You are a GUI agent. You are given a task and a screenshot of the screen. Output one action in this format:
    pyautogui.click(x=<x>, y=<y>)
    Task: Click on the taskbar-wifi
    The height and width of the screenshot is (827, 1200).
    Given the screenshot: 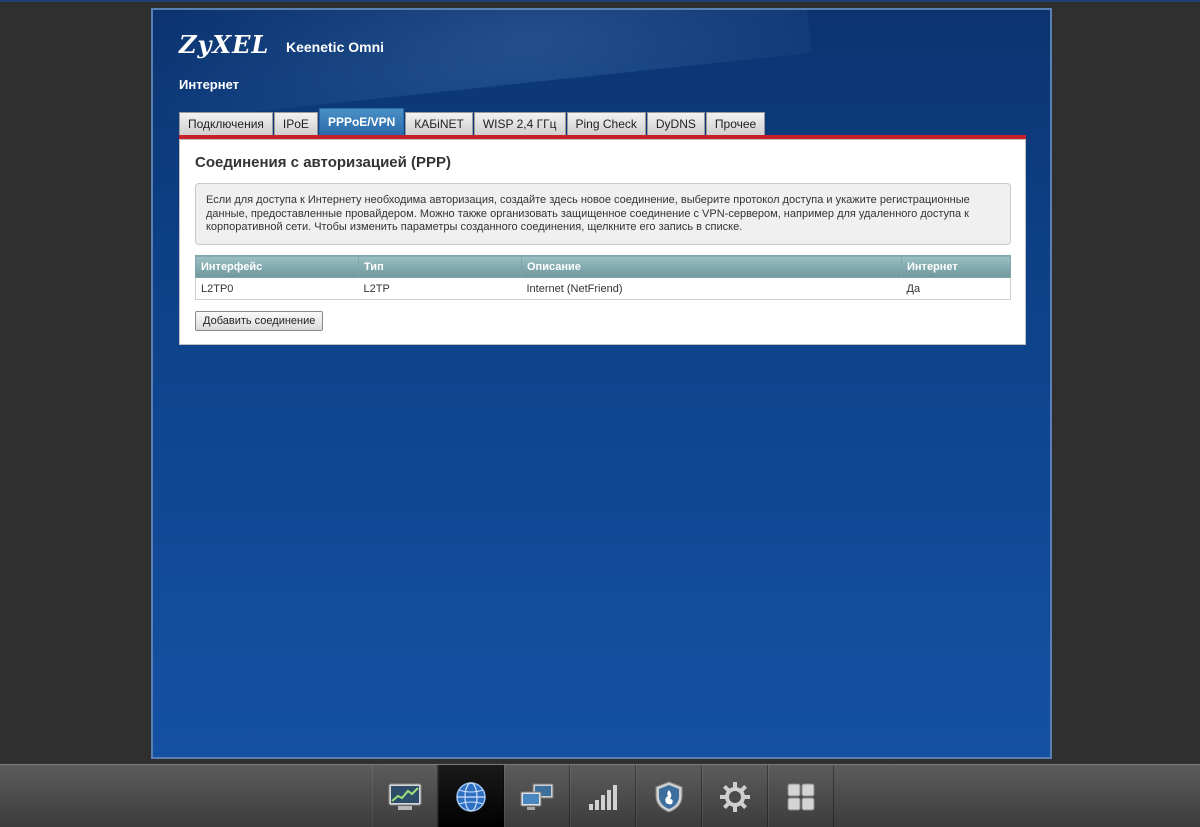 What is the action you would take?
    pyautogui.click(x=603, y=796)
    